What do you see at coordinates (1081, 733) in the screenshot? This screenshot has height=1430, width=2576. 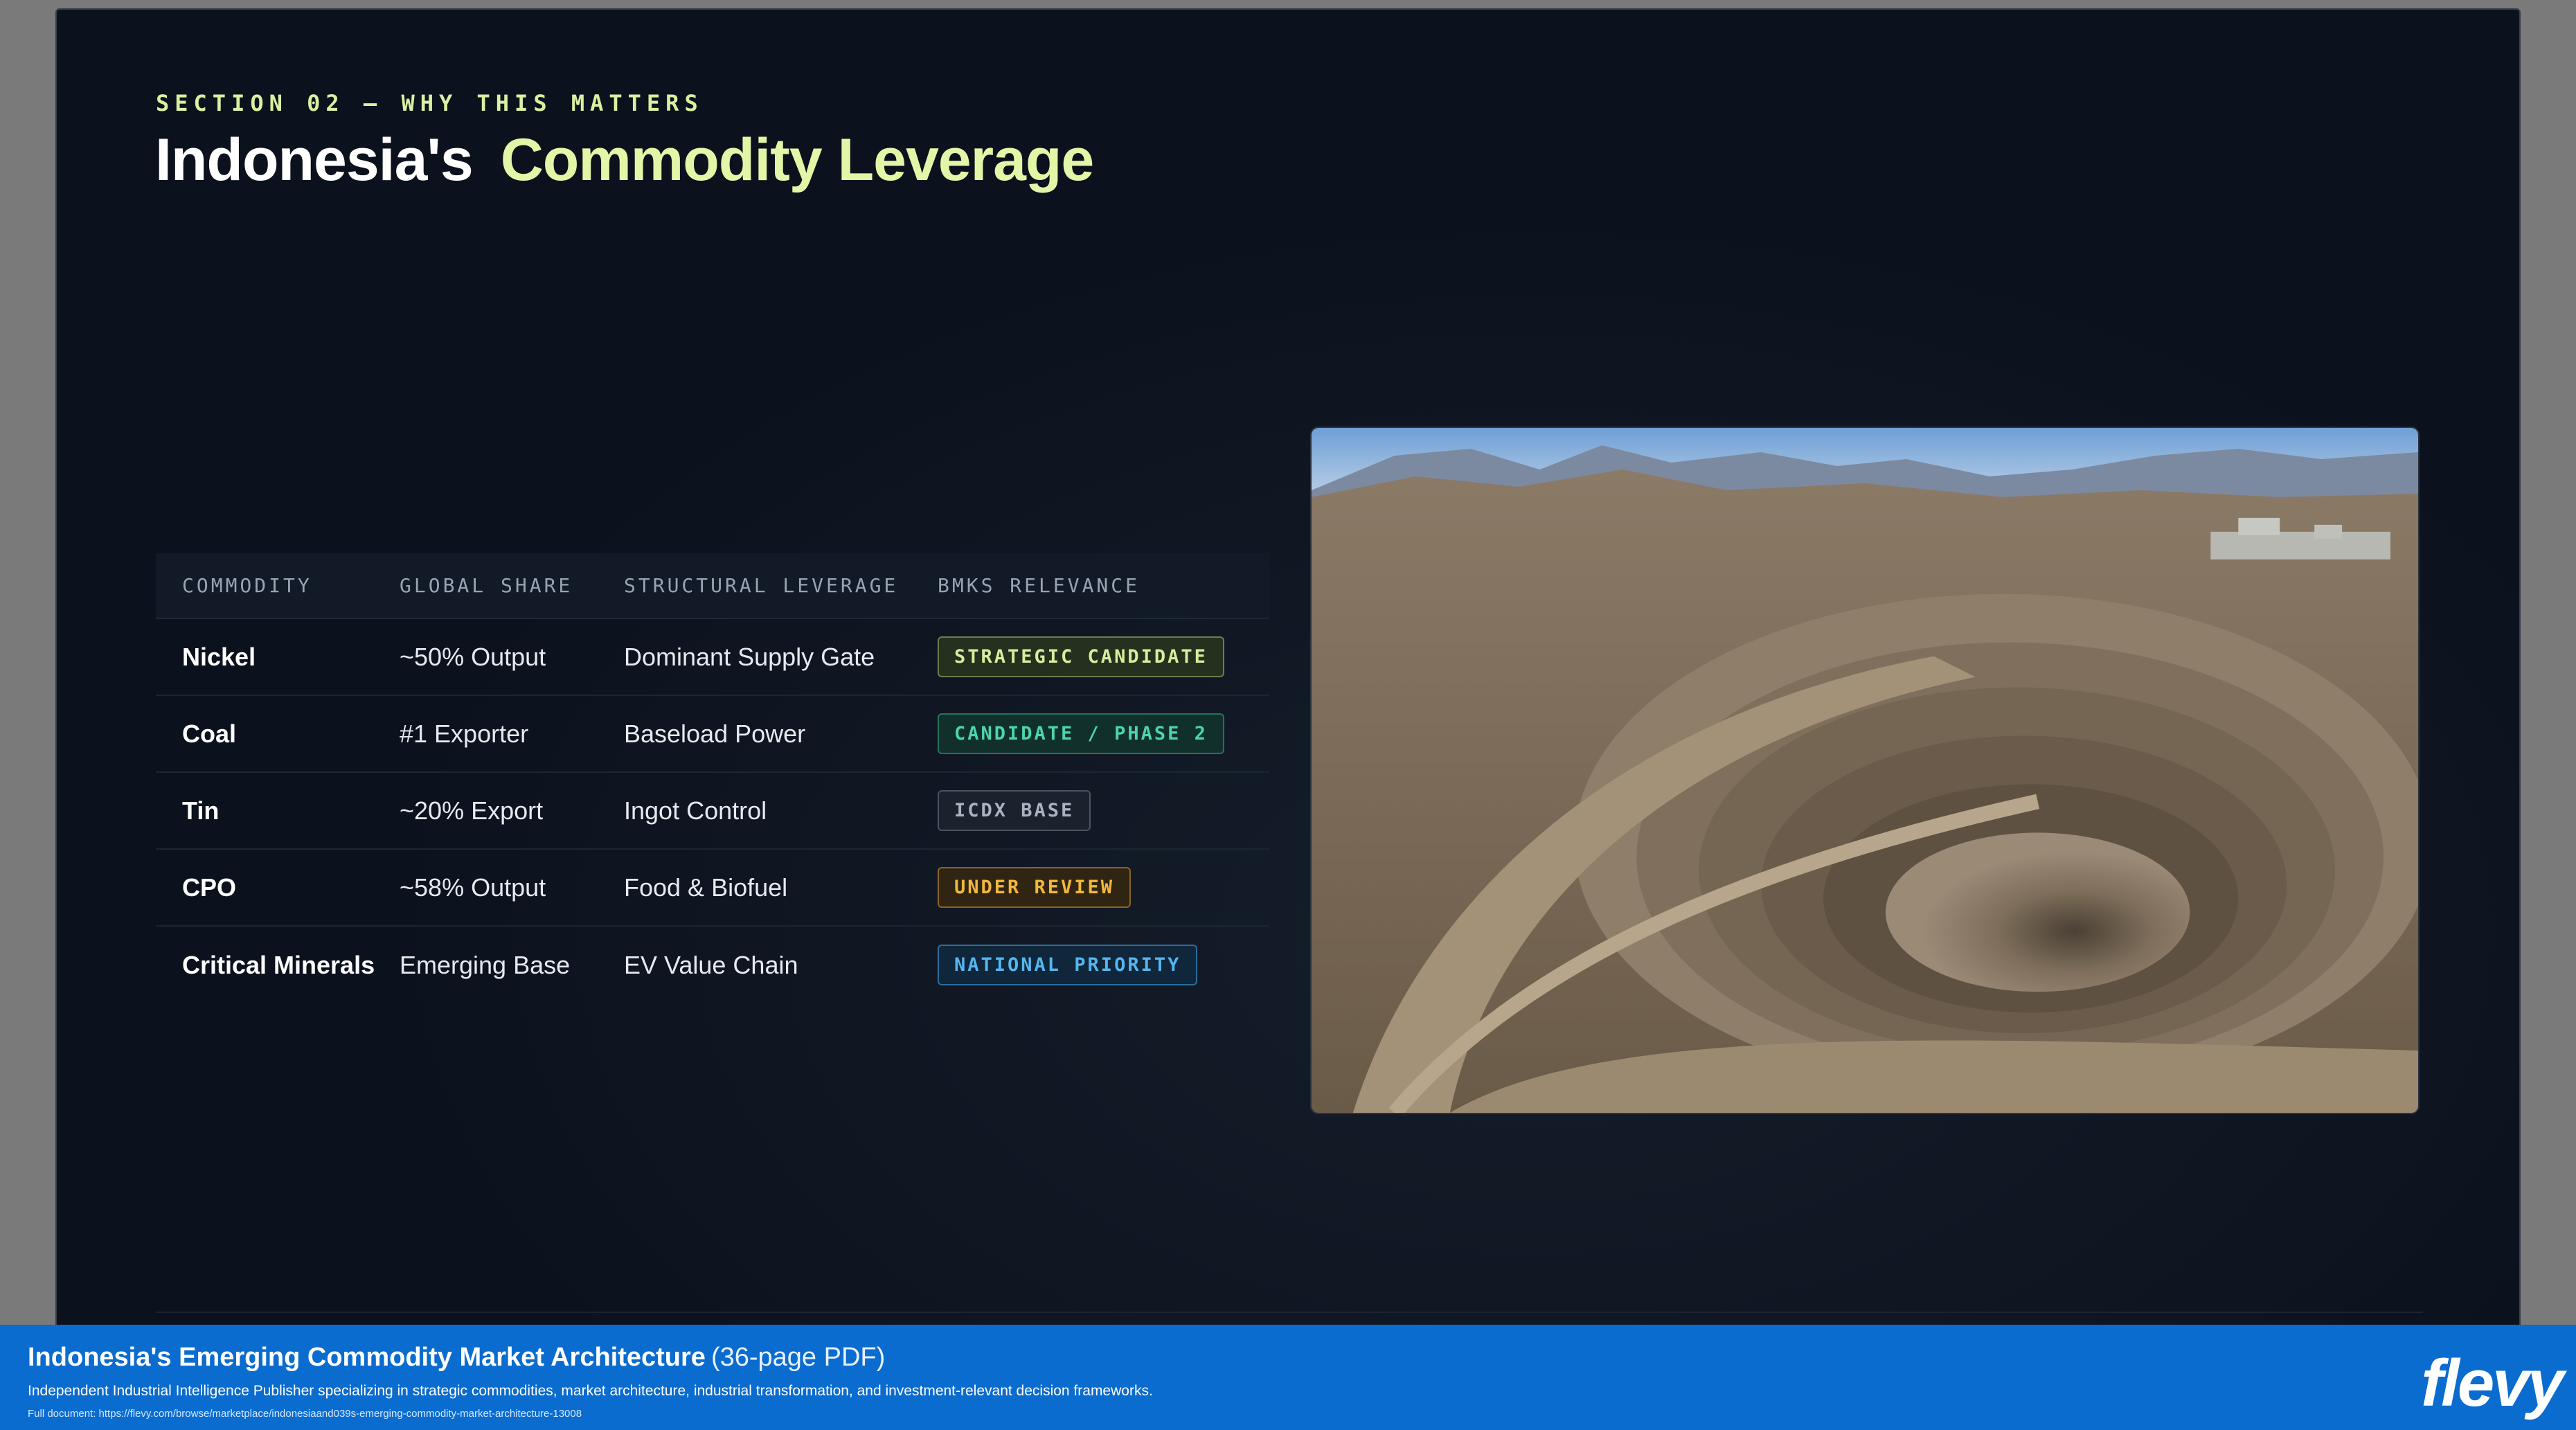 I see `relevance-badge: CANDIDATE / PHASE 2` at bounding box center [1081, 733].